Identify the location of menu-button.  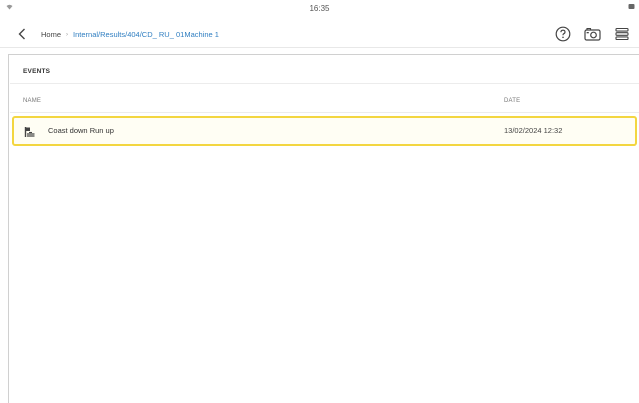
(622, 34).